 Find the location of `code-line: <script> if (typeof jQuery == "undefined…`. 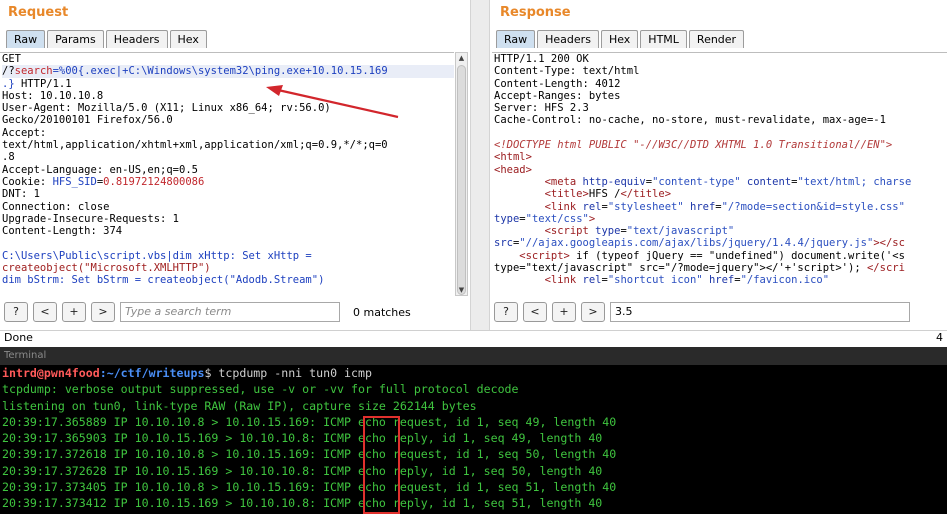

code-line: <script> if (typeof jQuery == "undefined… is located at coordinates (720, 256).